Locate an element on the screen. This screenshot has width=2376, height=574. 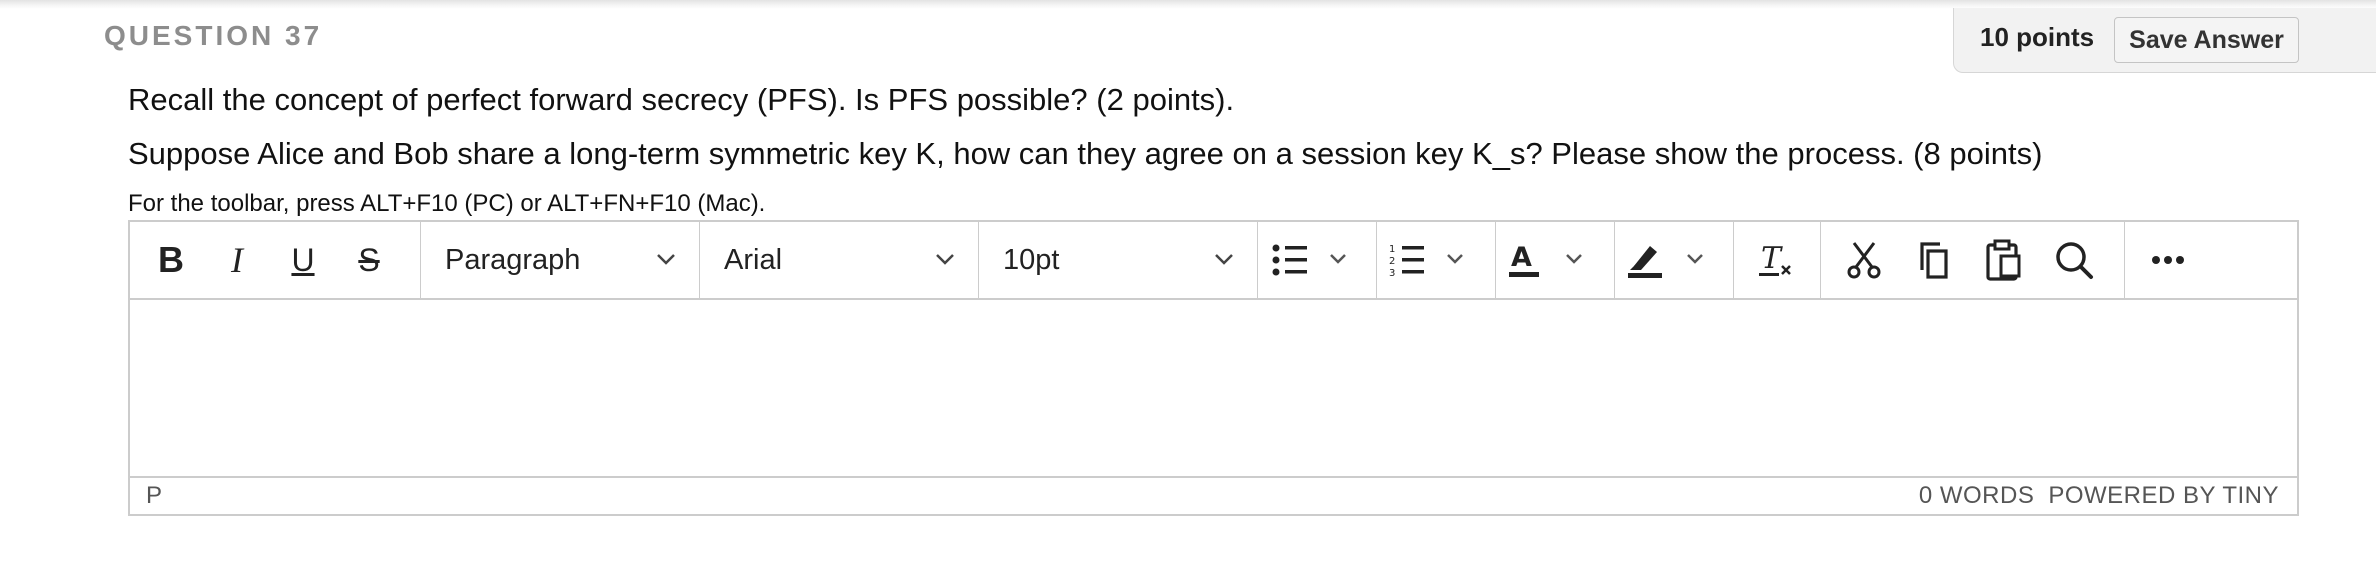
word-count: 0 WORDS is located at coordinates (1977, 495).